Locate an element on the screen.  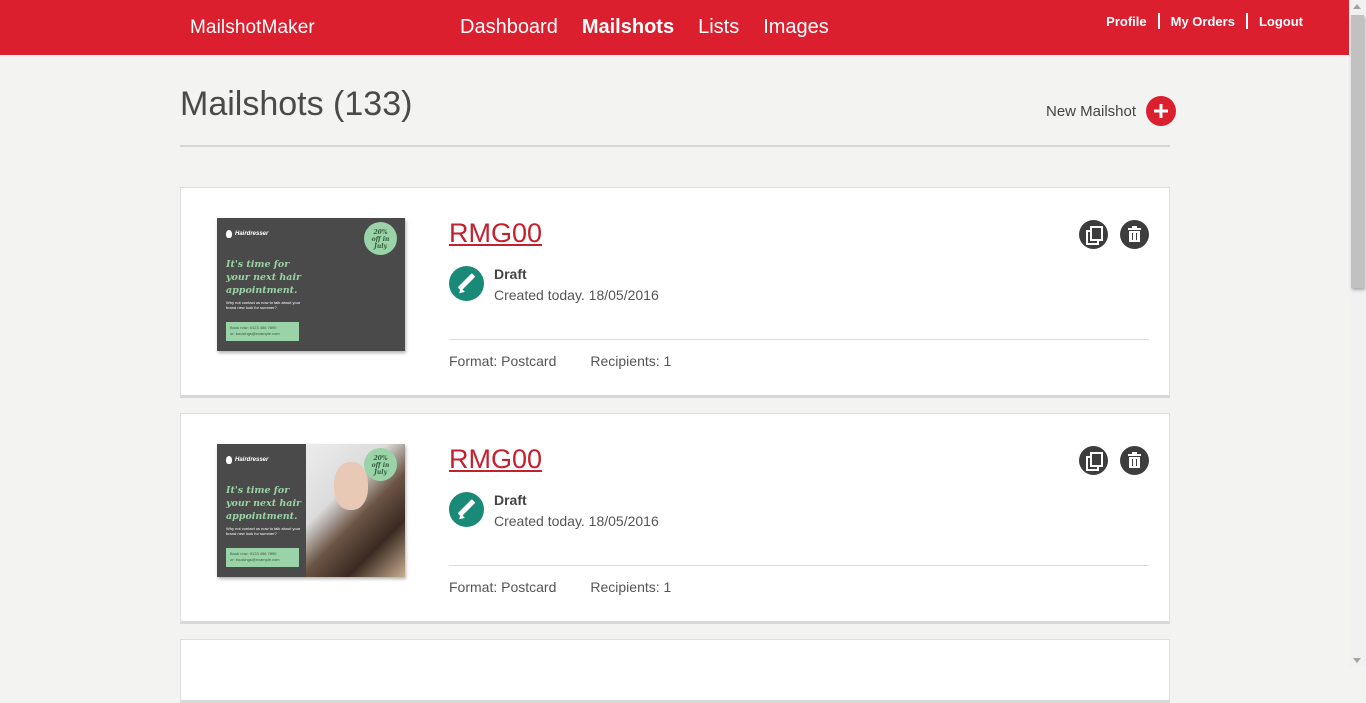
page-title: Mailshots (133) is located at coordinates (296, 104).